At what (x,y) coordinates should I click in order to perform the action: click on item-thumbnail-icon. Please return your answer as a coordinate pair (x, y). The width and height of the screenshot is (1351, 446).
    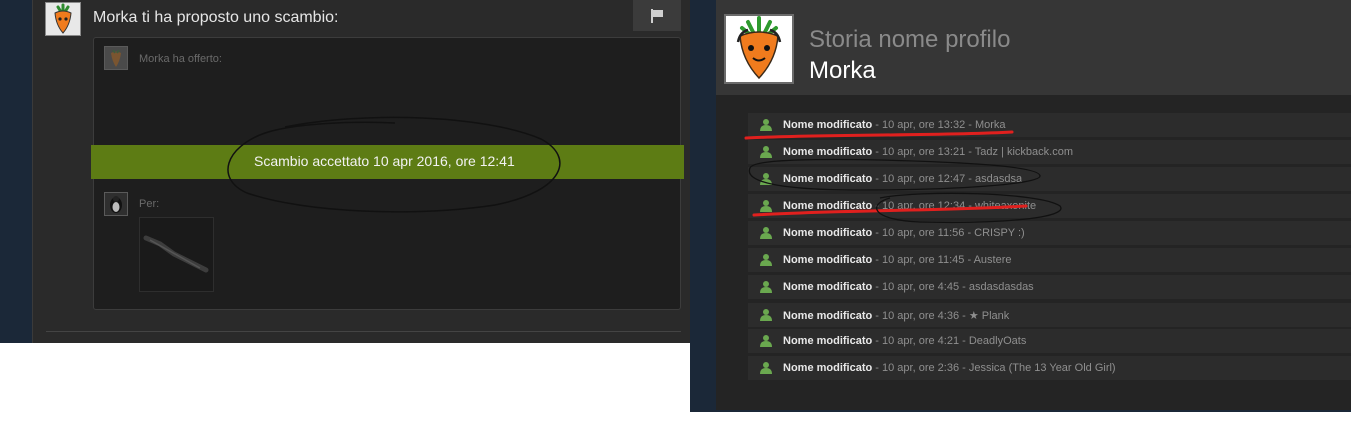
    Looking at the image, I should click on (176, 254).